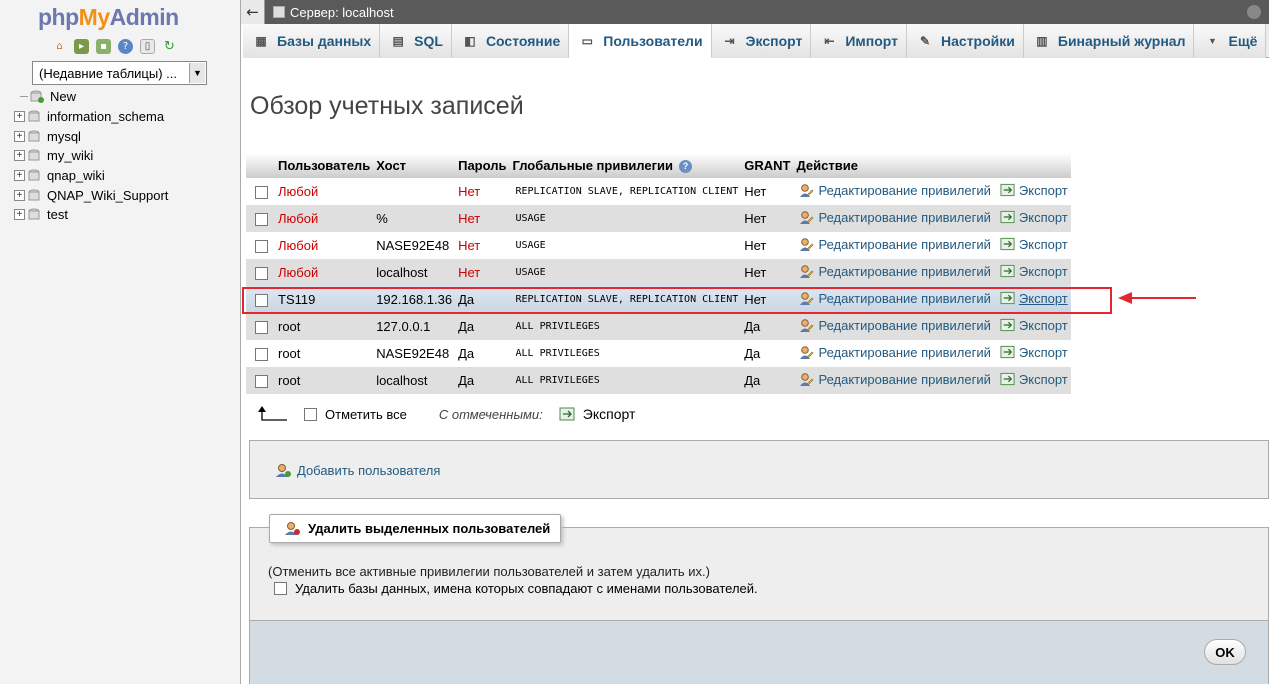 The width and height of the screenshot is (1269, 684). What do you see at coordinates (280, 588) in the screenshot?
I see `drop-db-checkbox` at bounding box center [280, 588].